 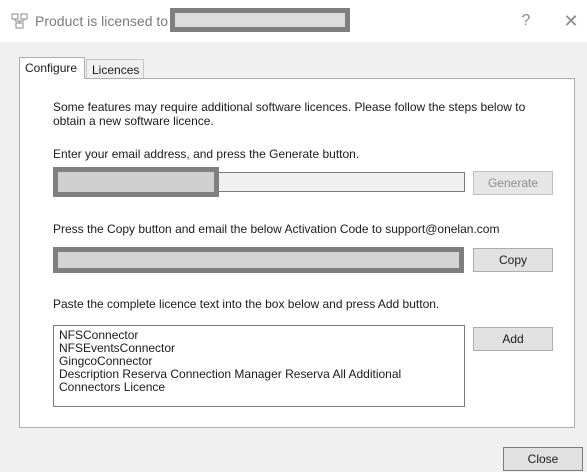 I want to click on copy-button: Copy, so click(x=513, y=260).